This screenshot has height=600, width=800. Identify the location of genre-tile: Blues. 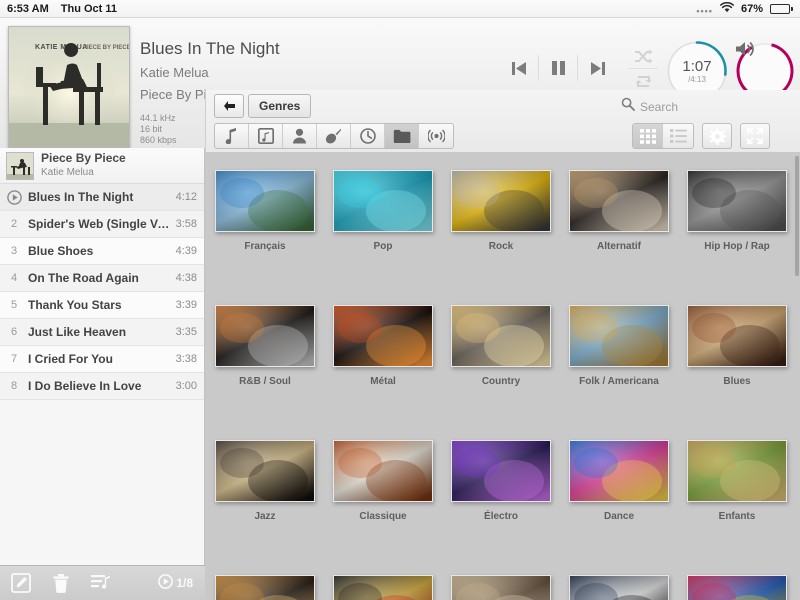
(737, 346).